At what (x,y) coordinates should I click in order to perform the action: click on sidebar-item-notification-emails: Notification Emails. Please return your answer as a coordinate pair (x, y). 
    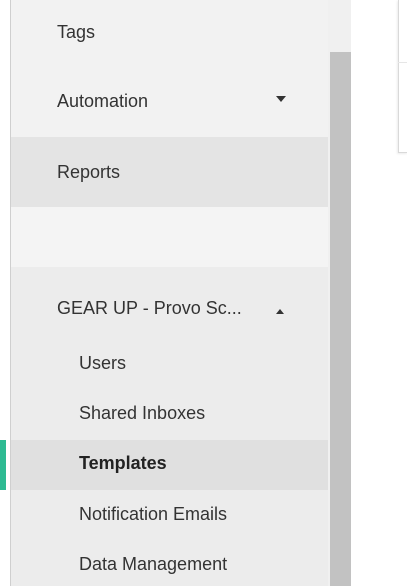
    Looking at the image, I should click on (170, 516).